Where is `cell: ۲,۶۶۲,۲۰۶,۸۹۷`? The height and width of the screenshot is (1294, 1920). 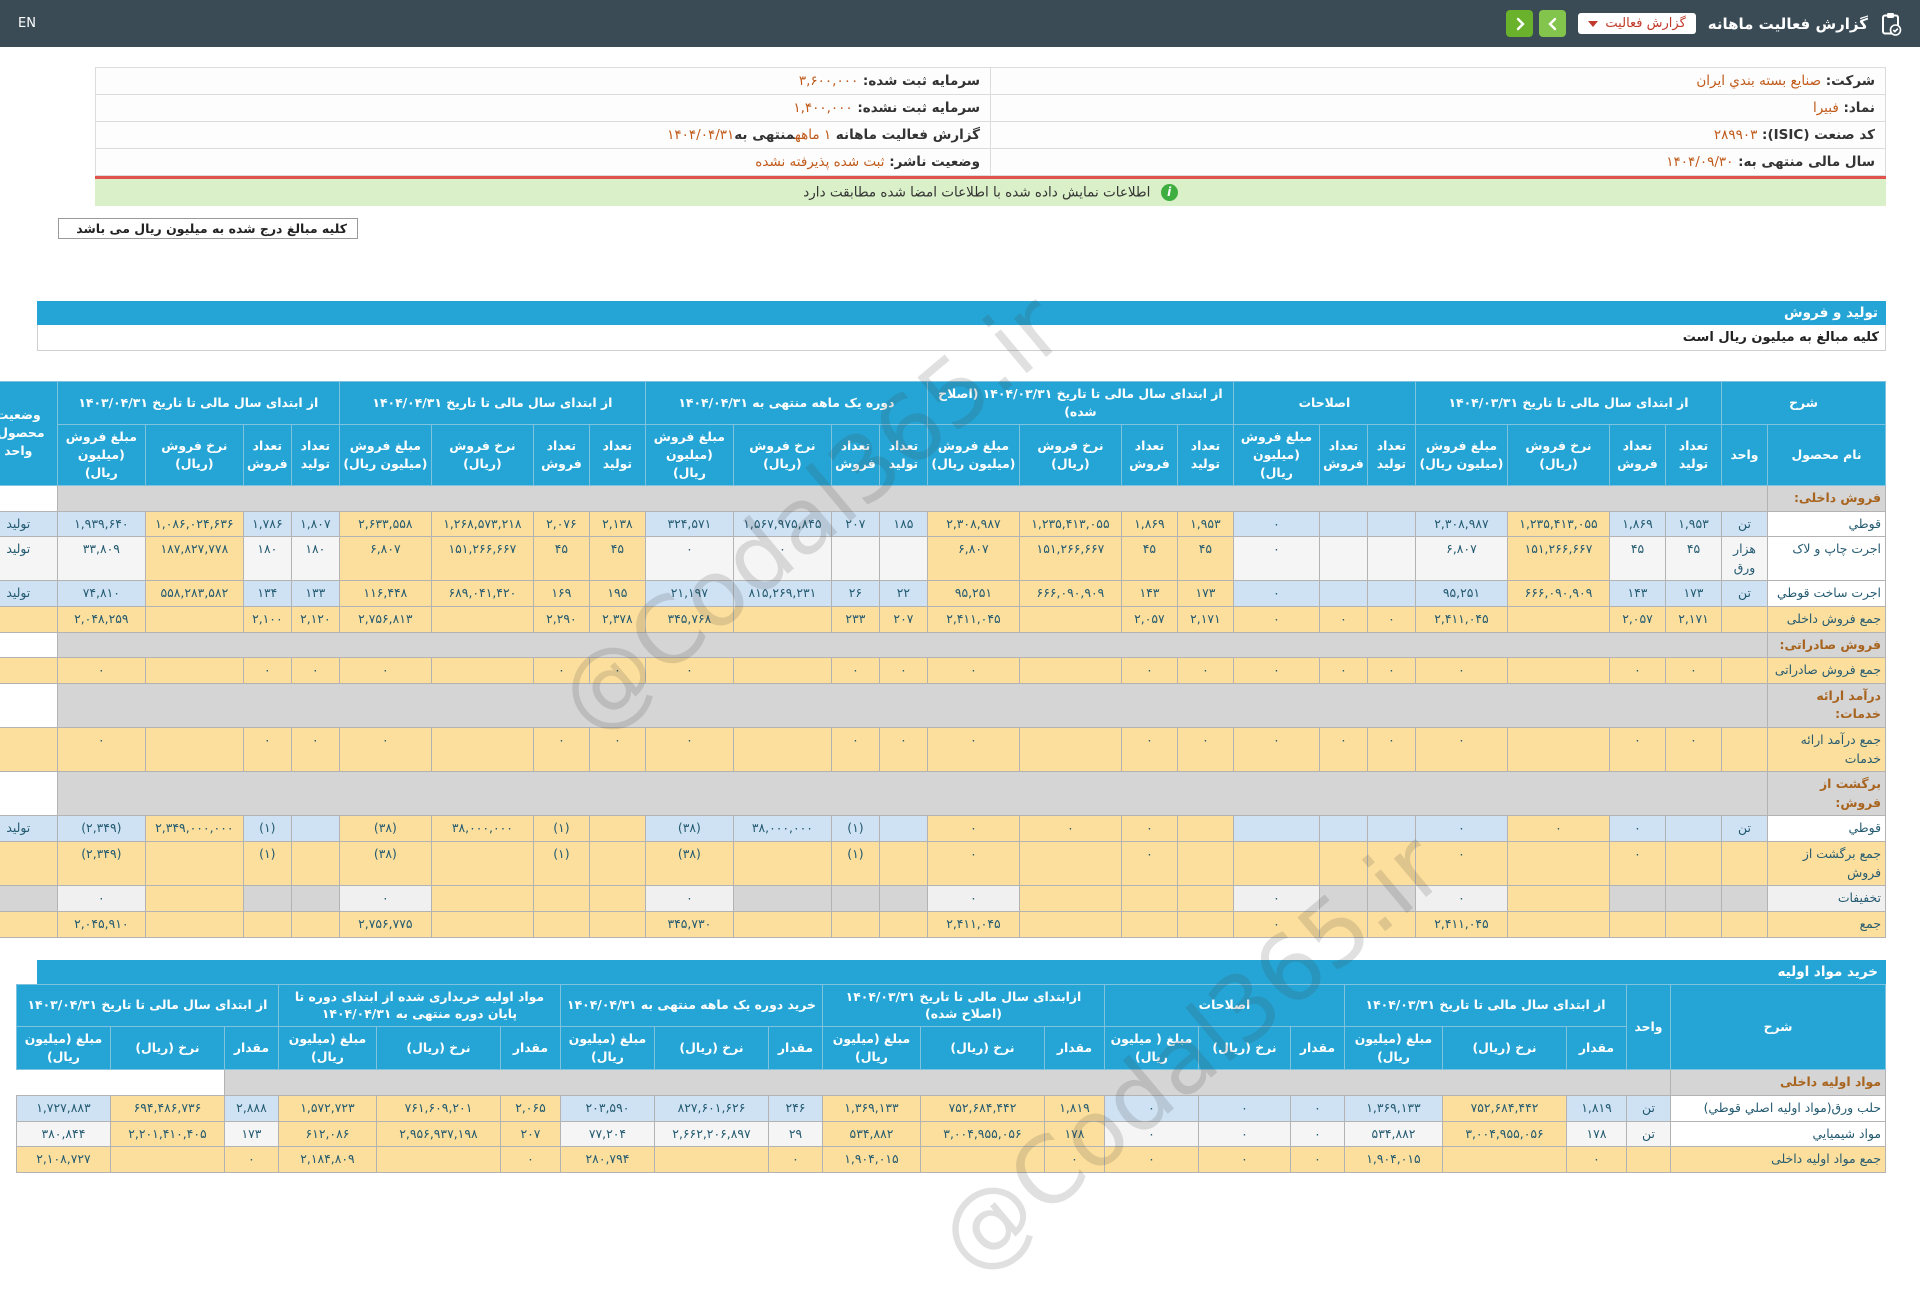 cell: ۲,۶۶۲,۲۰۶,۸۹۷ is located at coordinates (711, 1134).